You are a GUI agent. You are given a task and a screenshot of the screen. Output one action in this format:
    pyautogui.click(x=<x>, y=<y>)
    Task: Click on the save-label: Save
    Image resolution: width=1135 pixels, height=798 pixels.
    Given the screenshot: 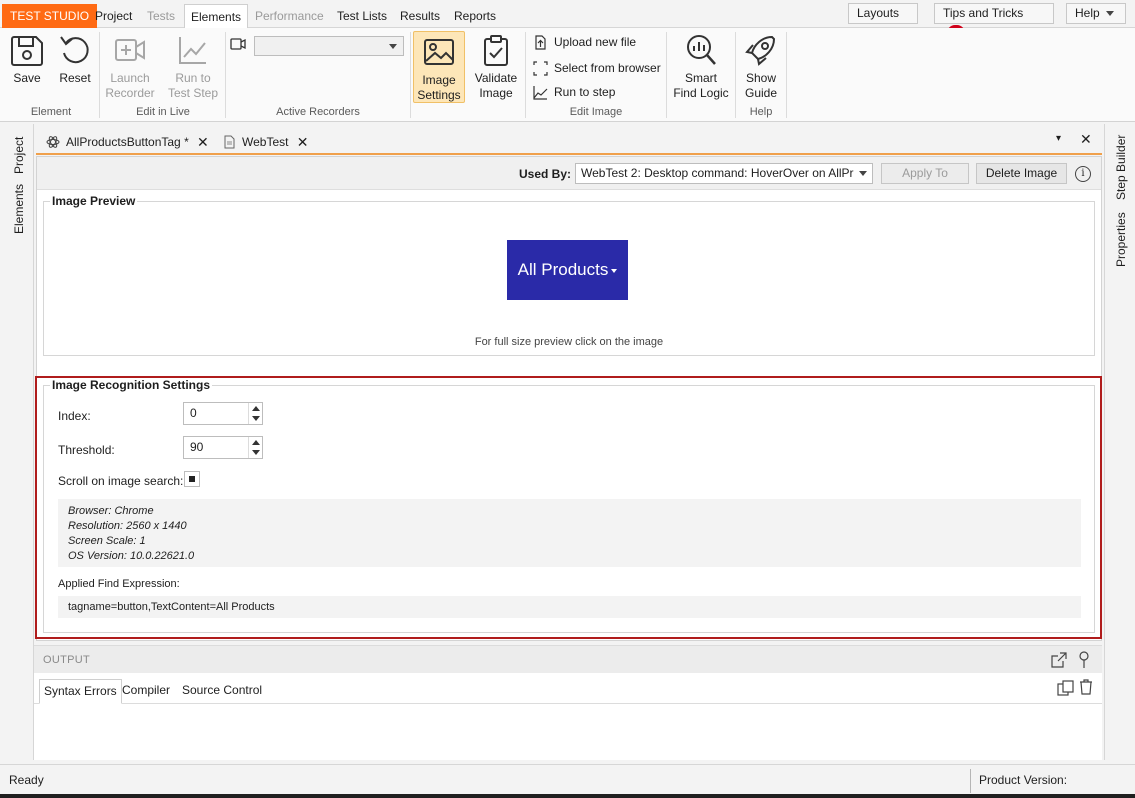 What is the action you would take?
    pyautogui.click(x=27, y=78)
    